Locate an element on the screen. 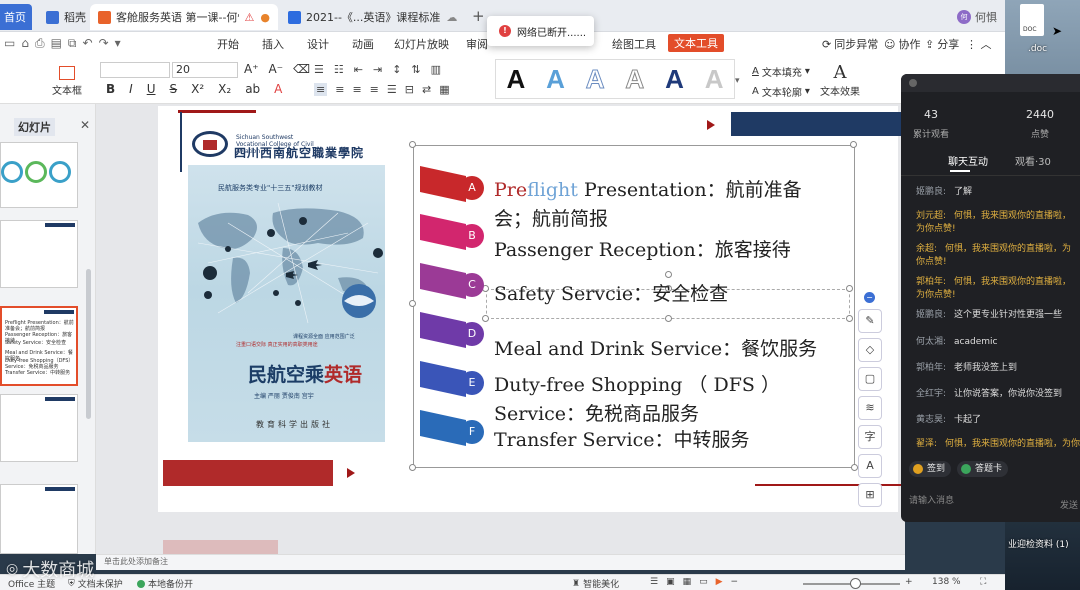 Image resolution: width=1080 pixels, height=590 pixels. send-button: 发送 is located at coordinates (1069, 504).